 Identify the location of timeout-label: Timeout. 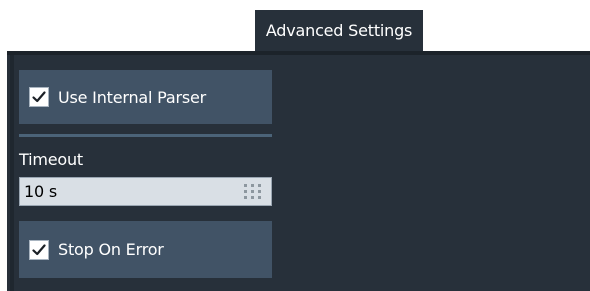
(51, 159).